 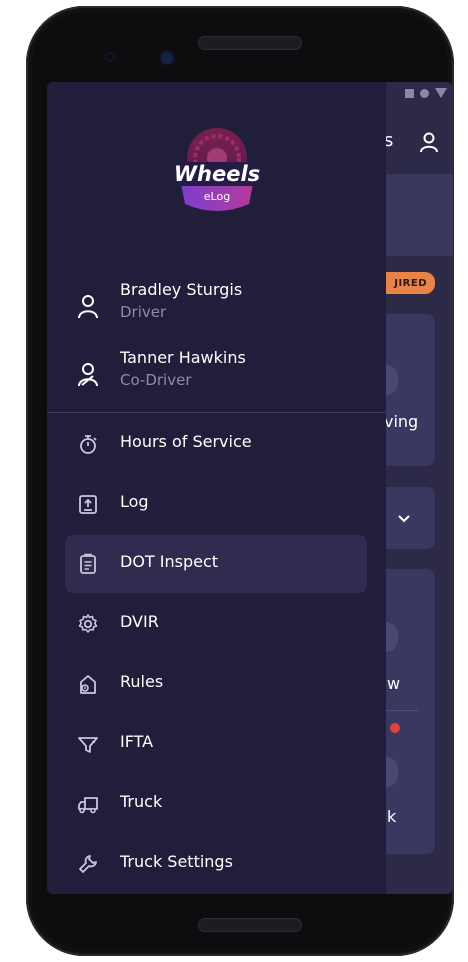 I want to click on background-header-band, so click(x=419, y=215).